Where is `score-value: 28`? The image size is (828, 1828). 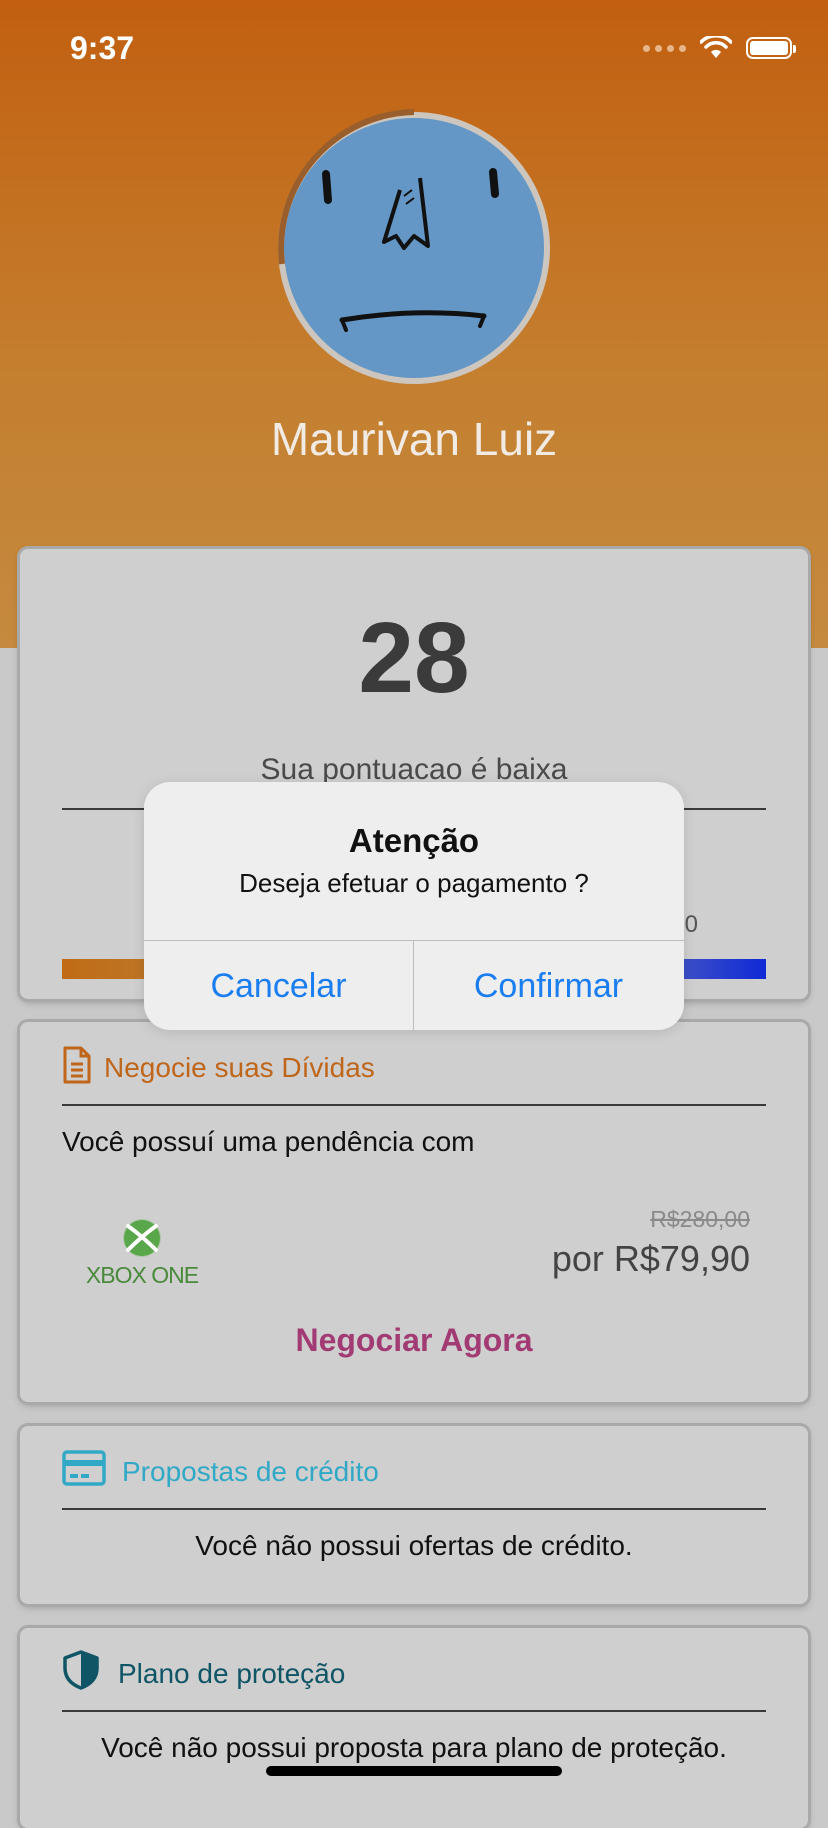
score-value: 28 is located at coordinates (414, 658).